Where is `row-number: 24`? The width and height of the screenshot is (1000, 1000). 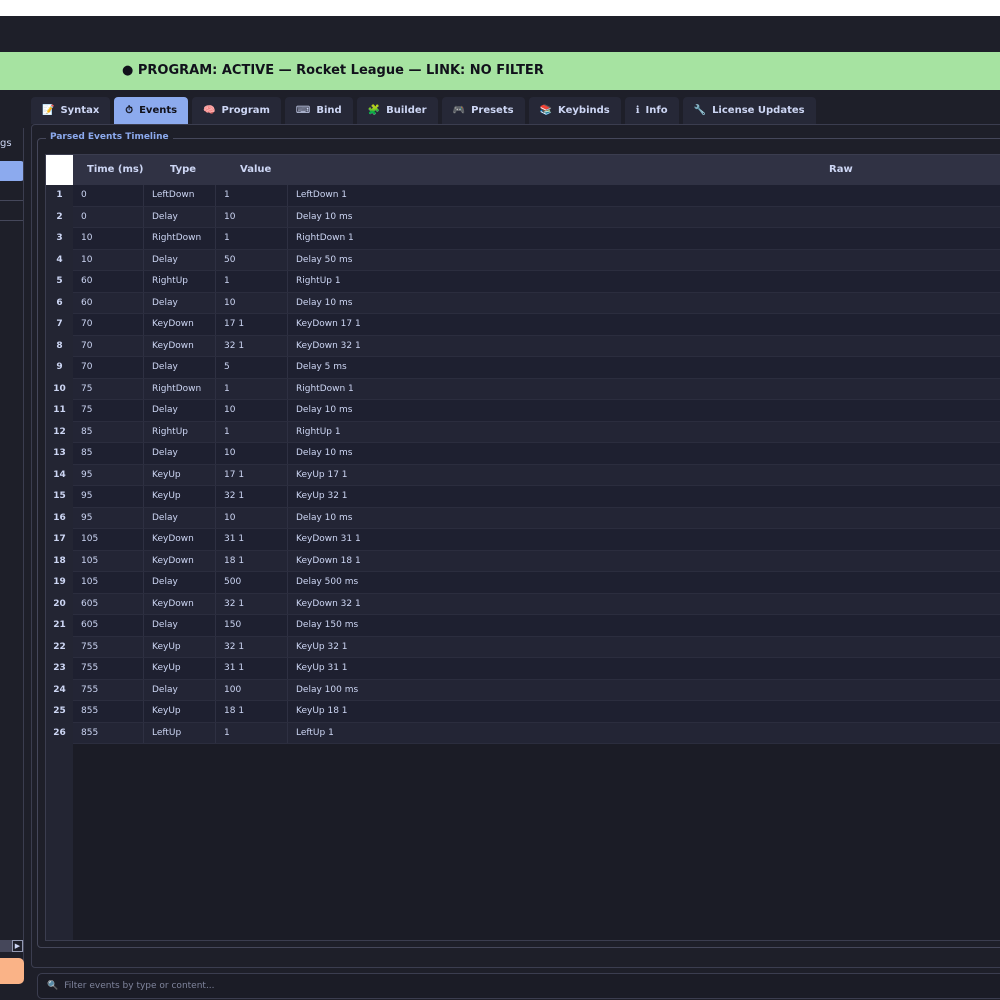 row-number: 24 is located at coordinates (59, 690).